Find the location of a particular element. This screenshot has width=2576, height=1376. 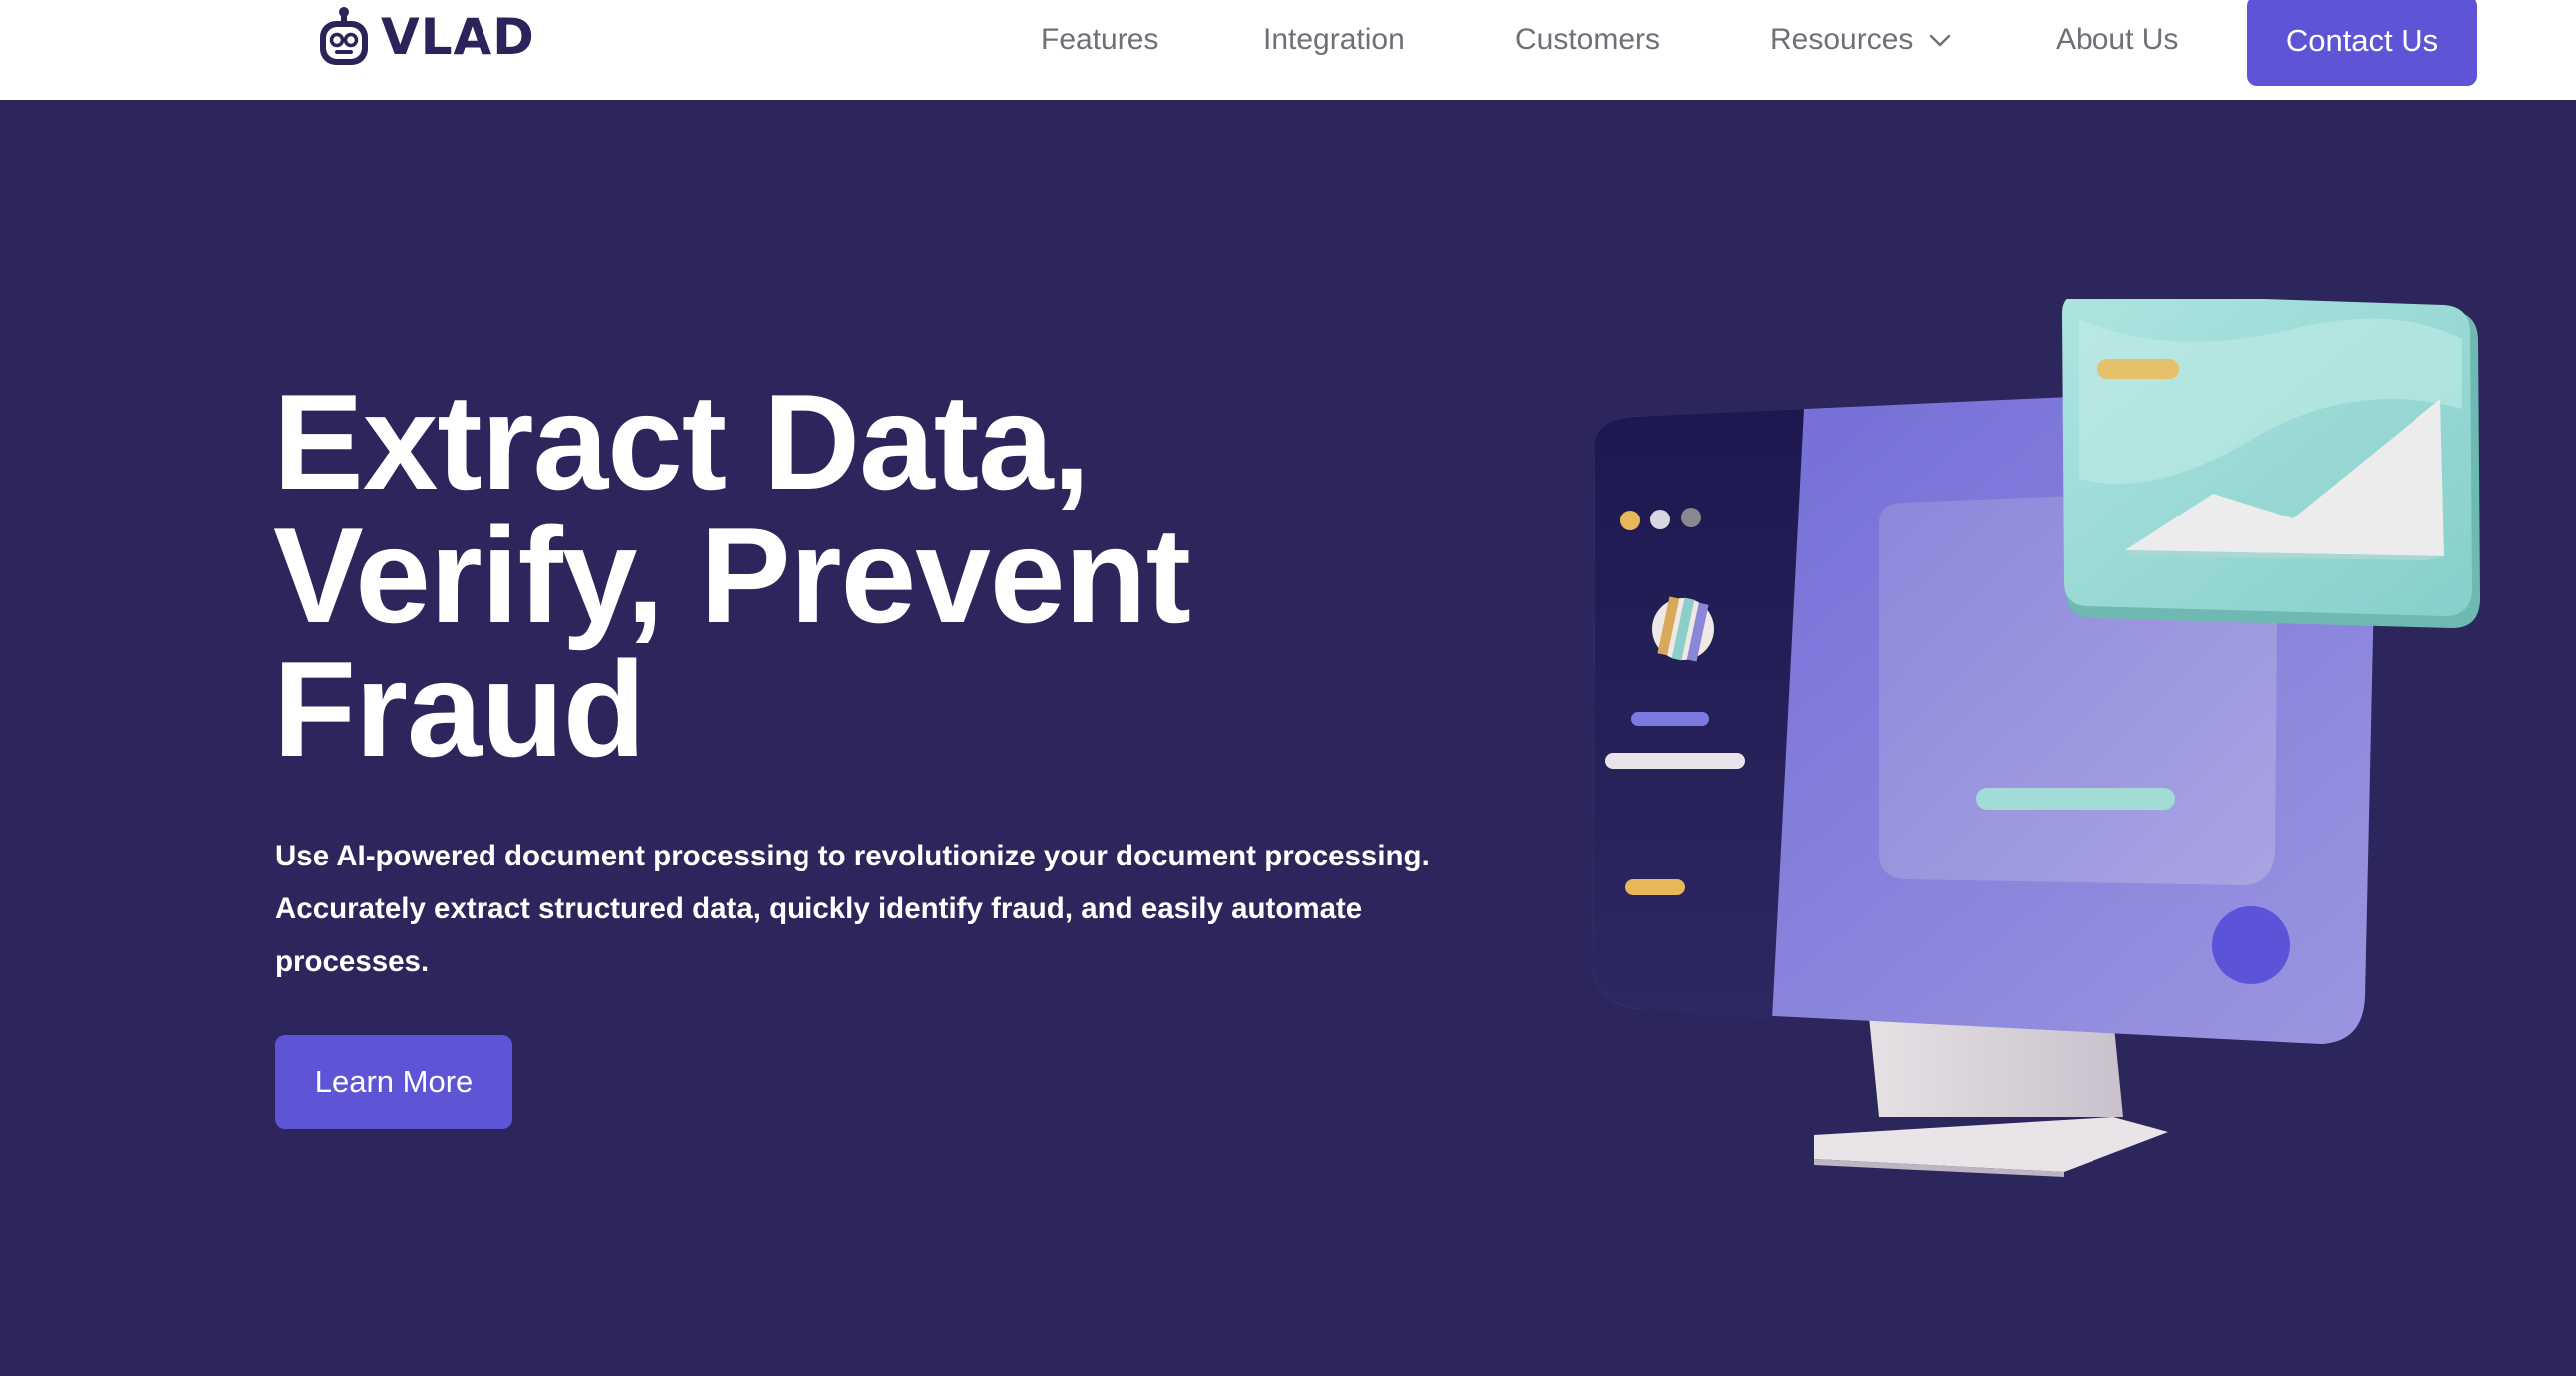

hero-description-line: processes. is located at coordinates (352, 962).